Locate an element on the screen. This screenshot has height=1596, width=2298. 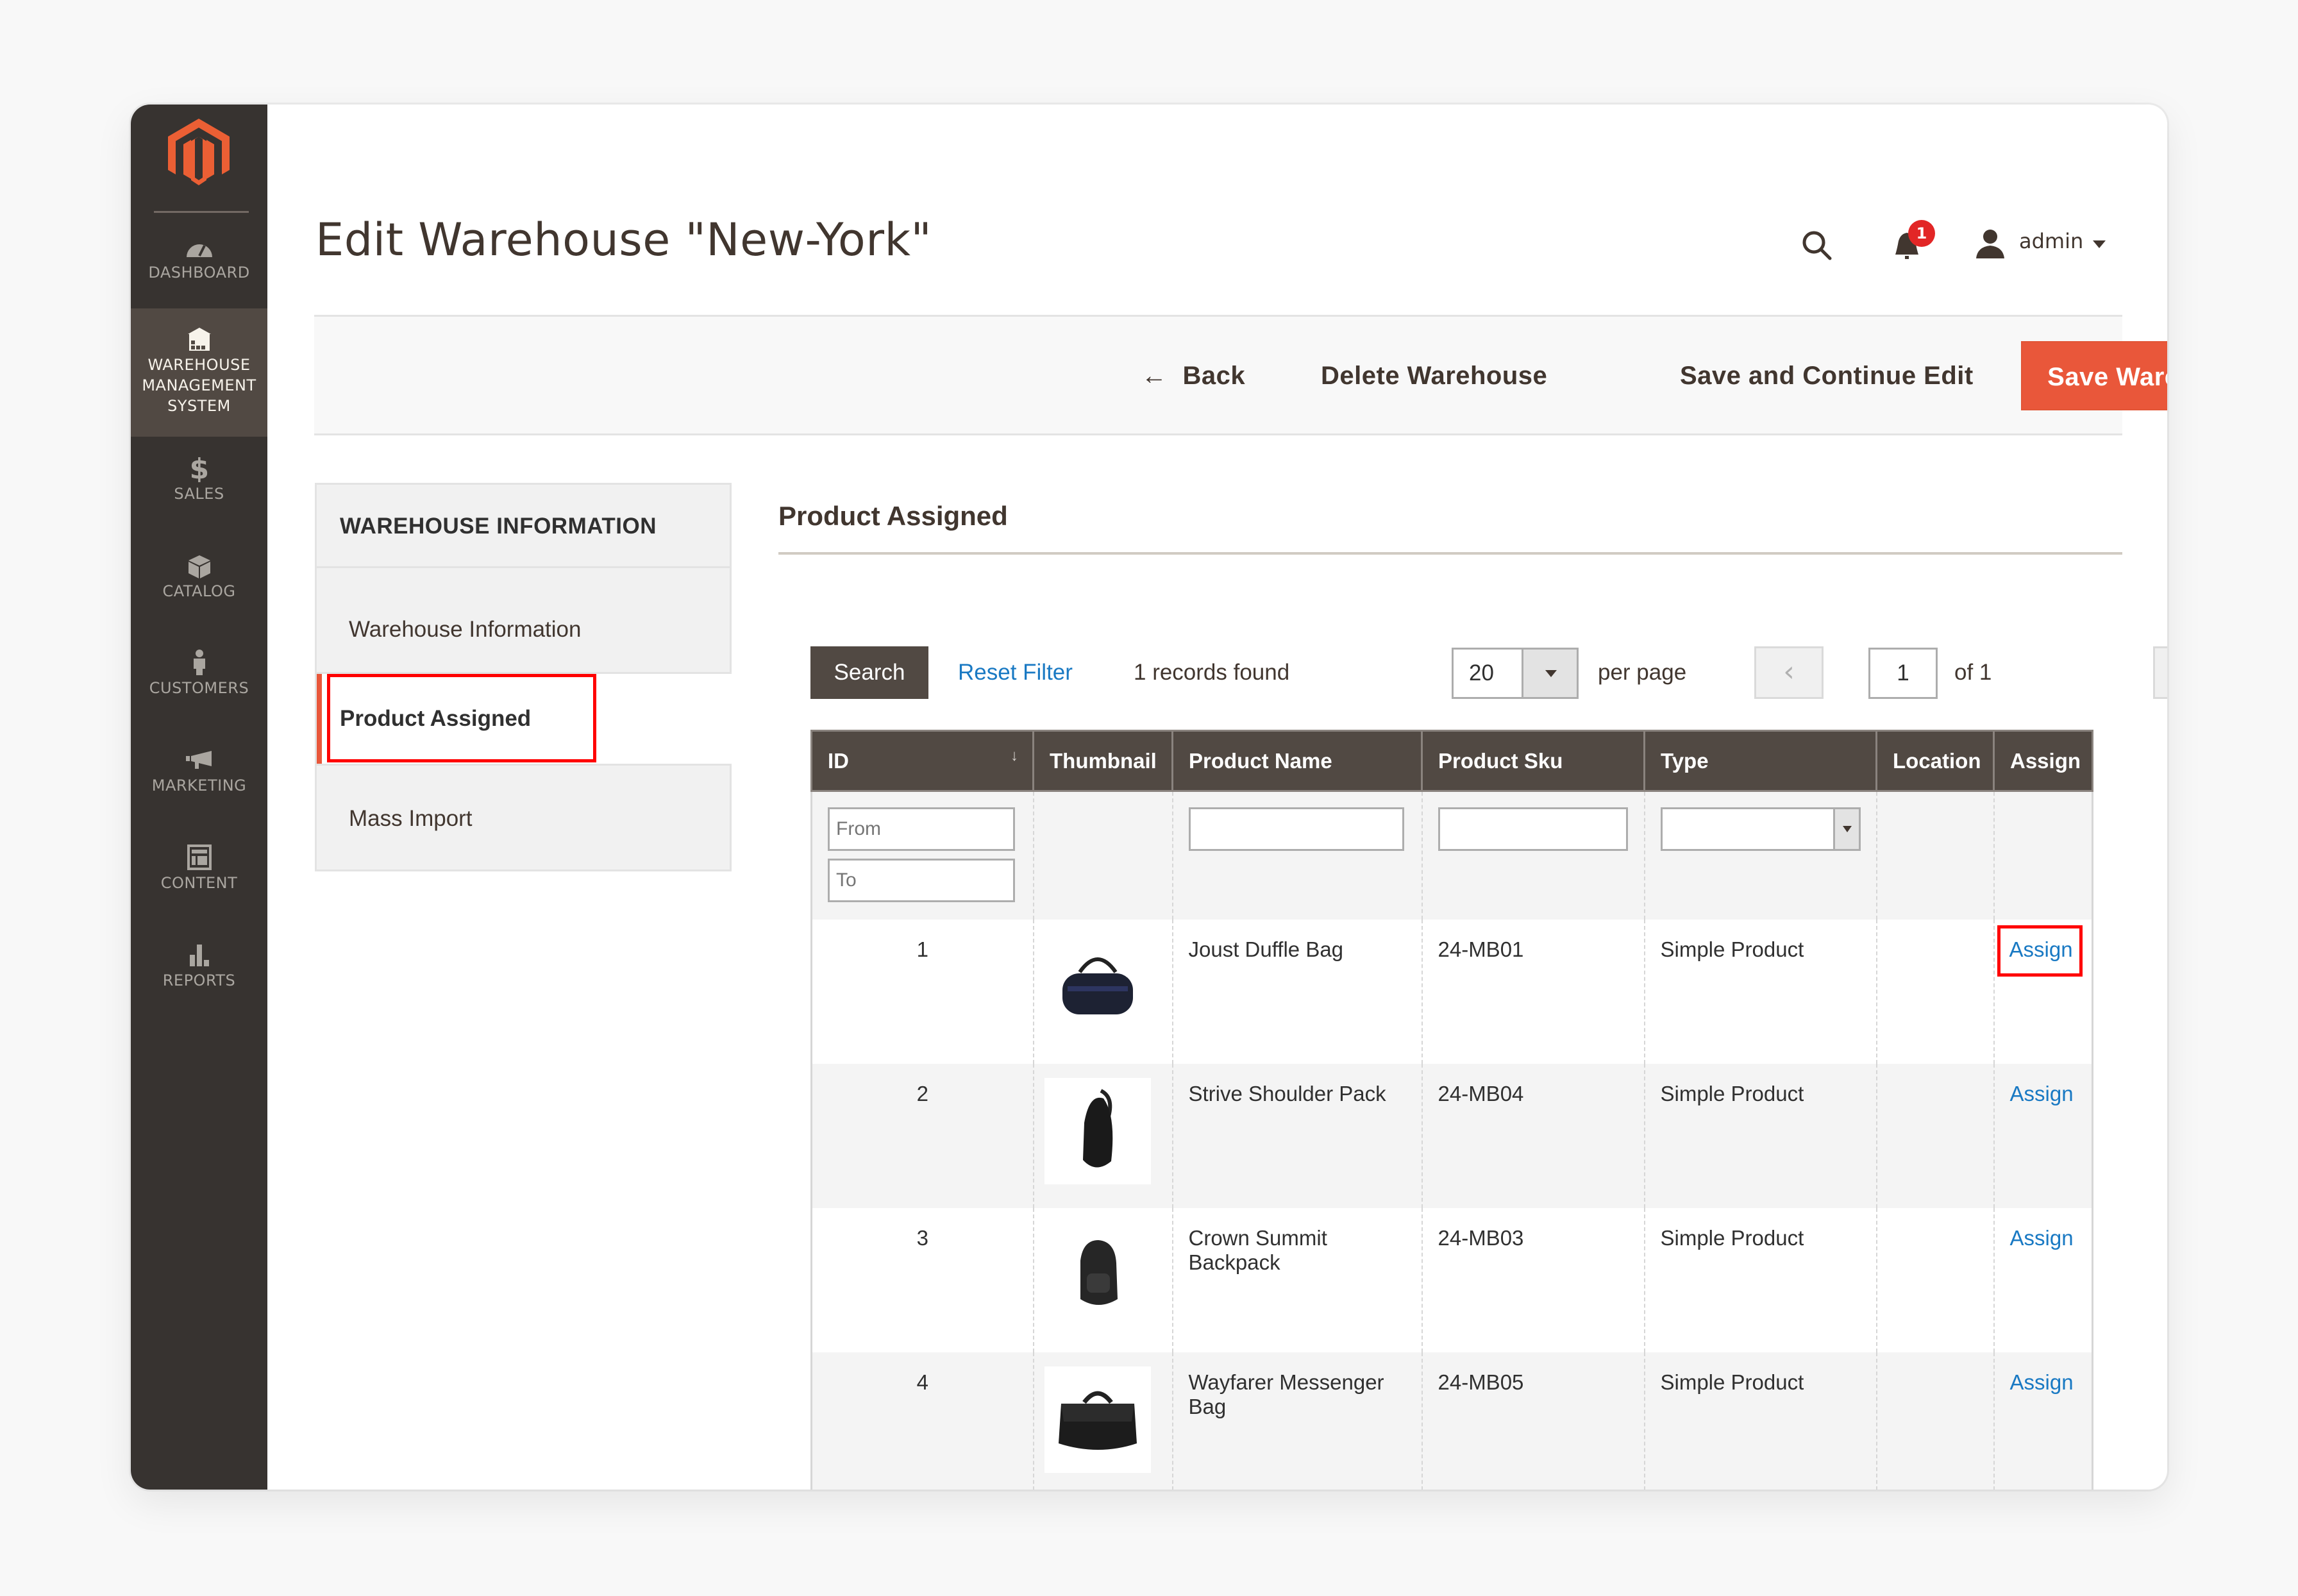
filter-sku-cell is located at coordinates (1533, 855).